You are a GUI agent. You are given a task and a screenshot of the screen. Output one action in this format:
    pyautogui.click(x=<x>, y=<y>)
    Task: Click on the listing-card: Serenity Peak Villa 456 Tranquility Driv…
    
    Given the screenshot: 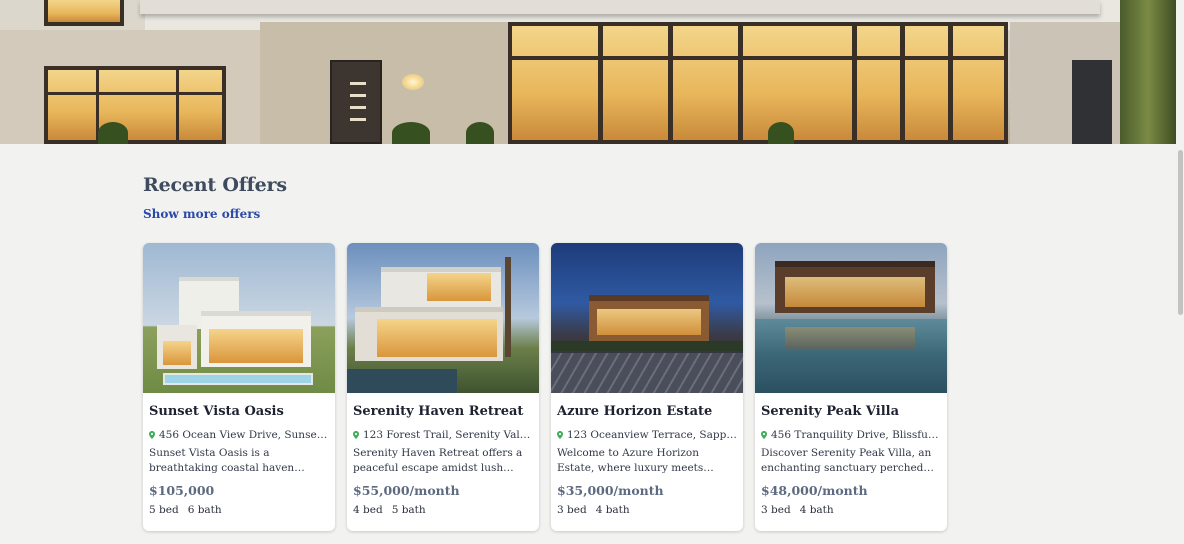 What is the action you would take?
    pyautogui.click(x=851, y=387)
    